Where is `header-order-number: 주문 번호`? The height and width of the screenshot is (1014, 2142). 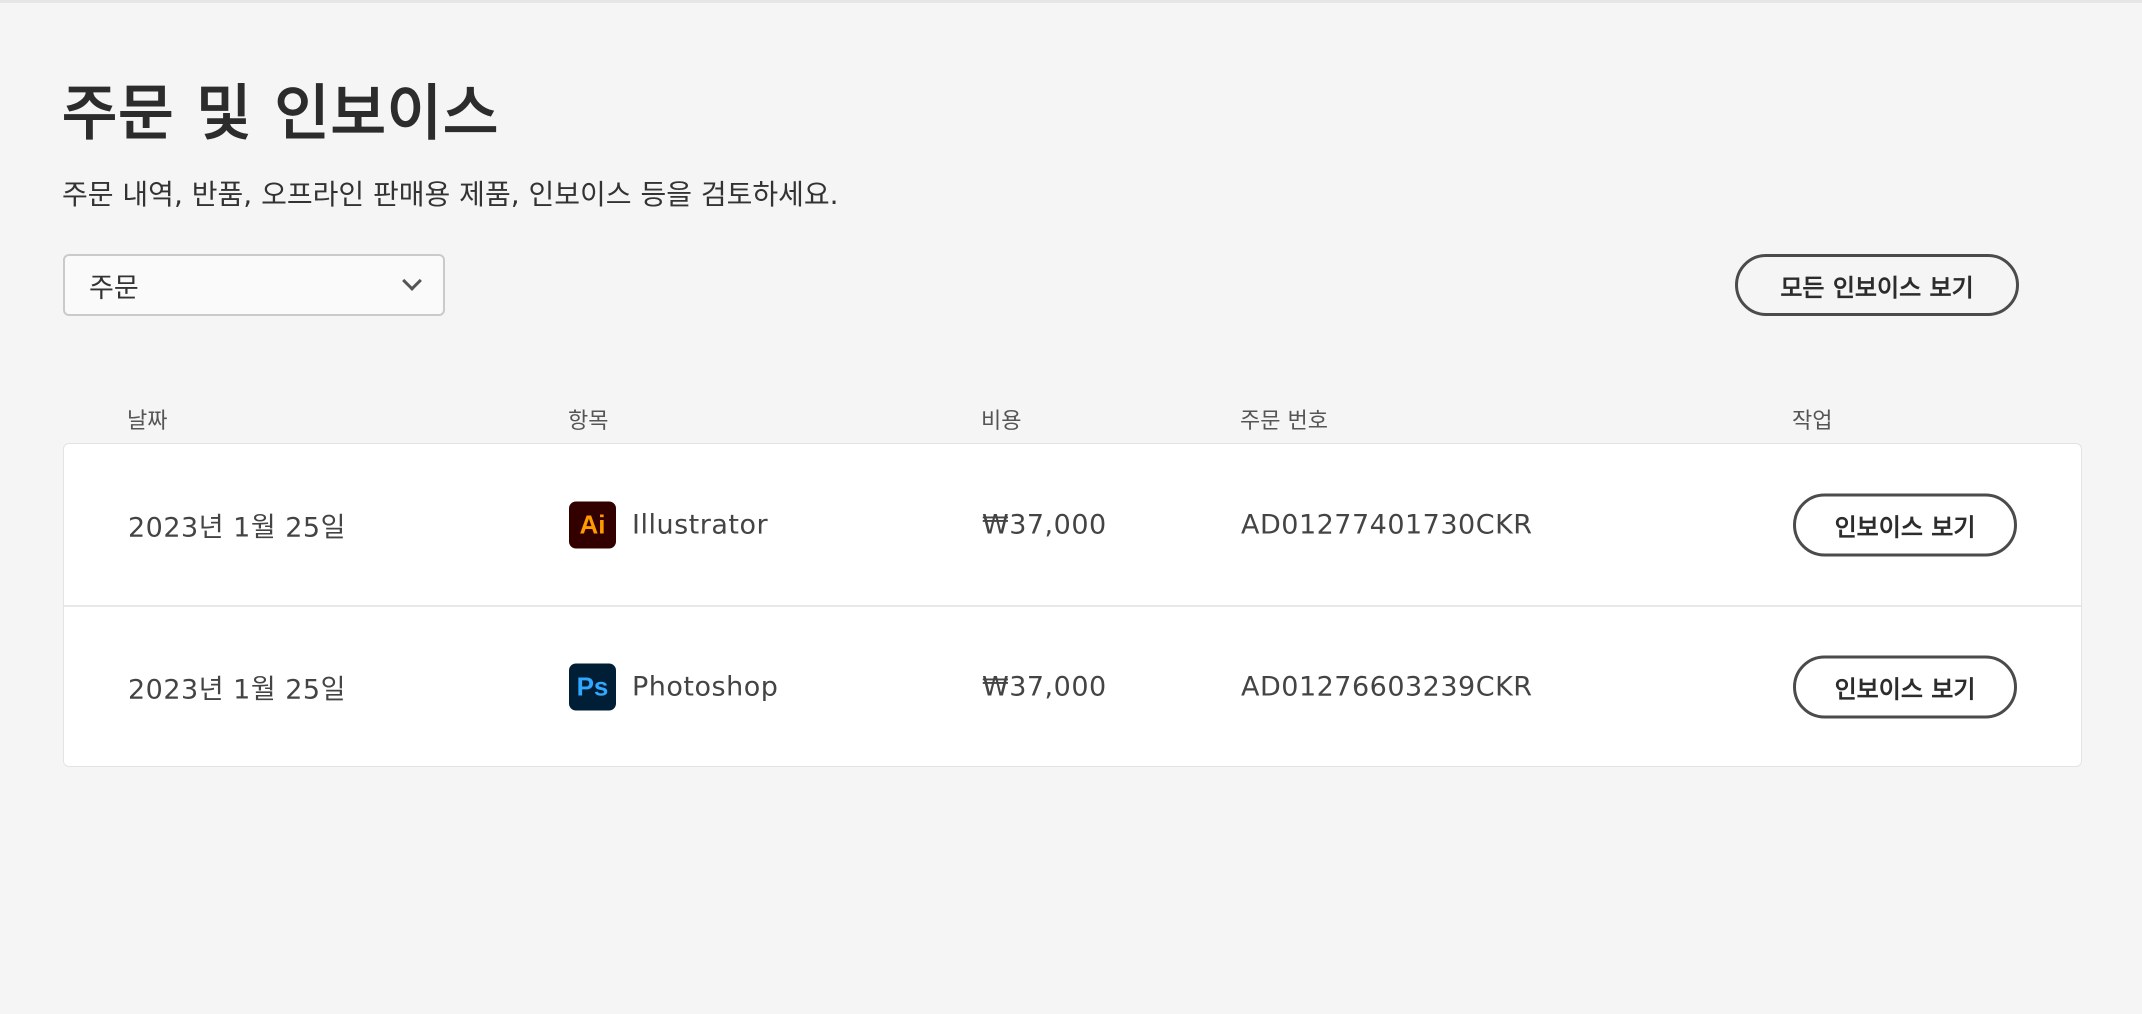 header-order-number: 주문 번호 is located at coordinates (1284, 421).